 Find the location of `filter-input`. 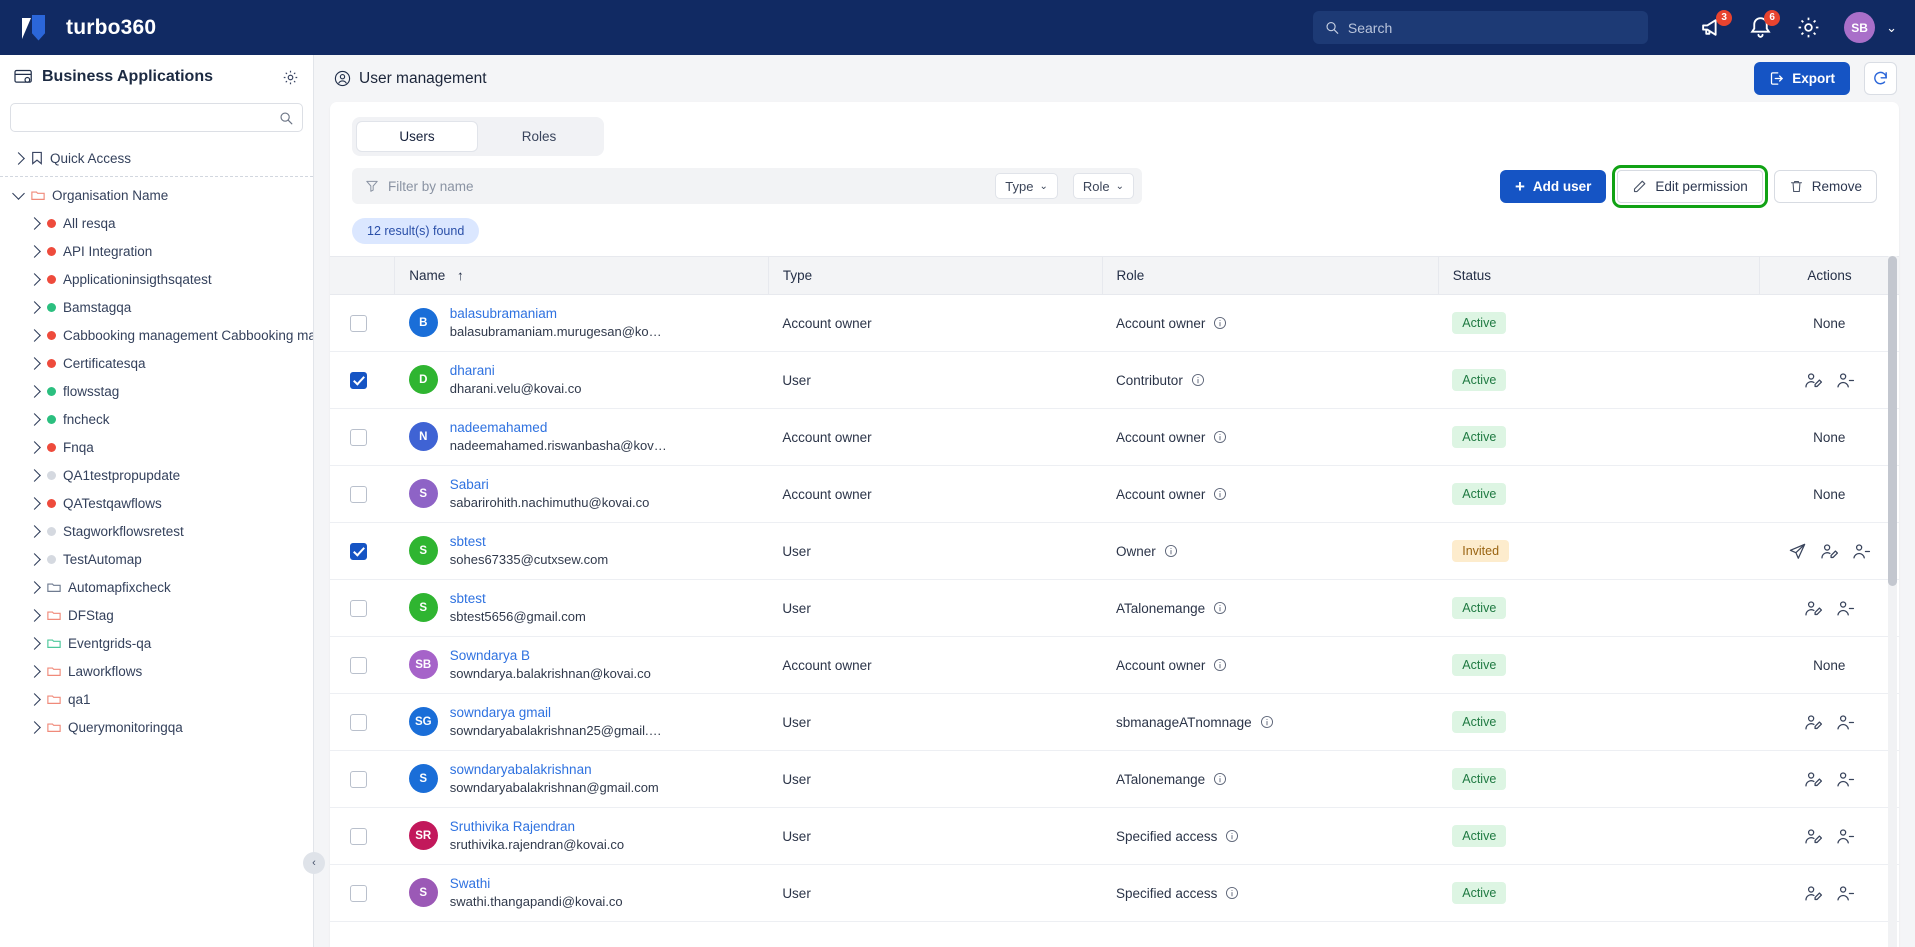

filter-input is located at coordinates (687, 186).